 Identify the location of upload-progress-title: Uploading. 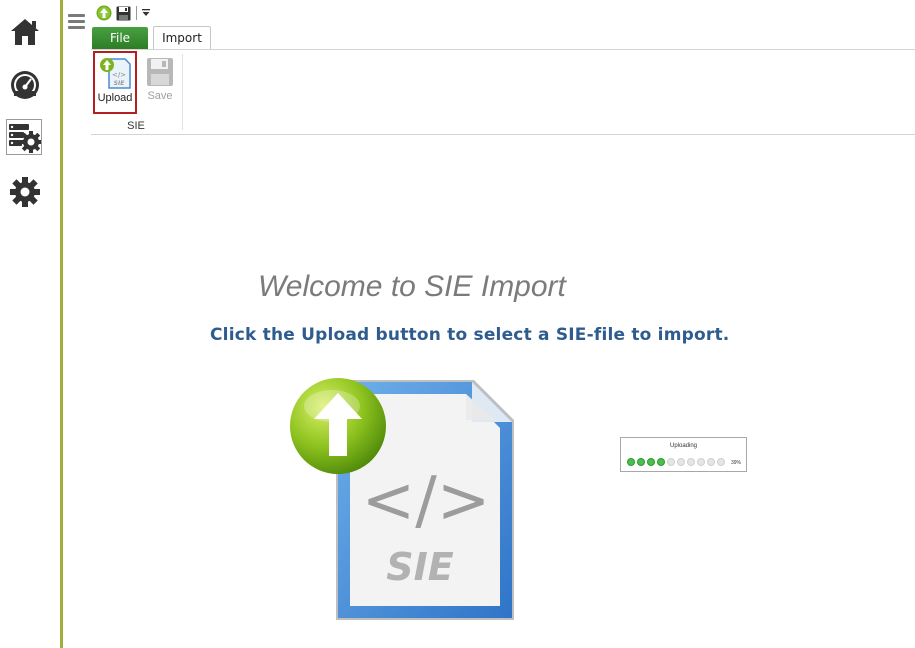
(683, 446).